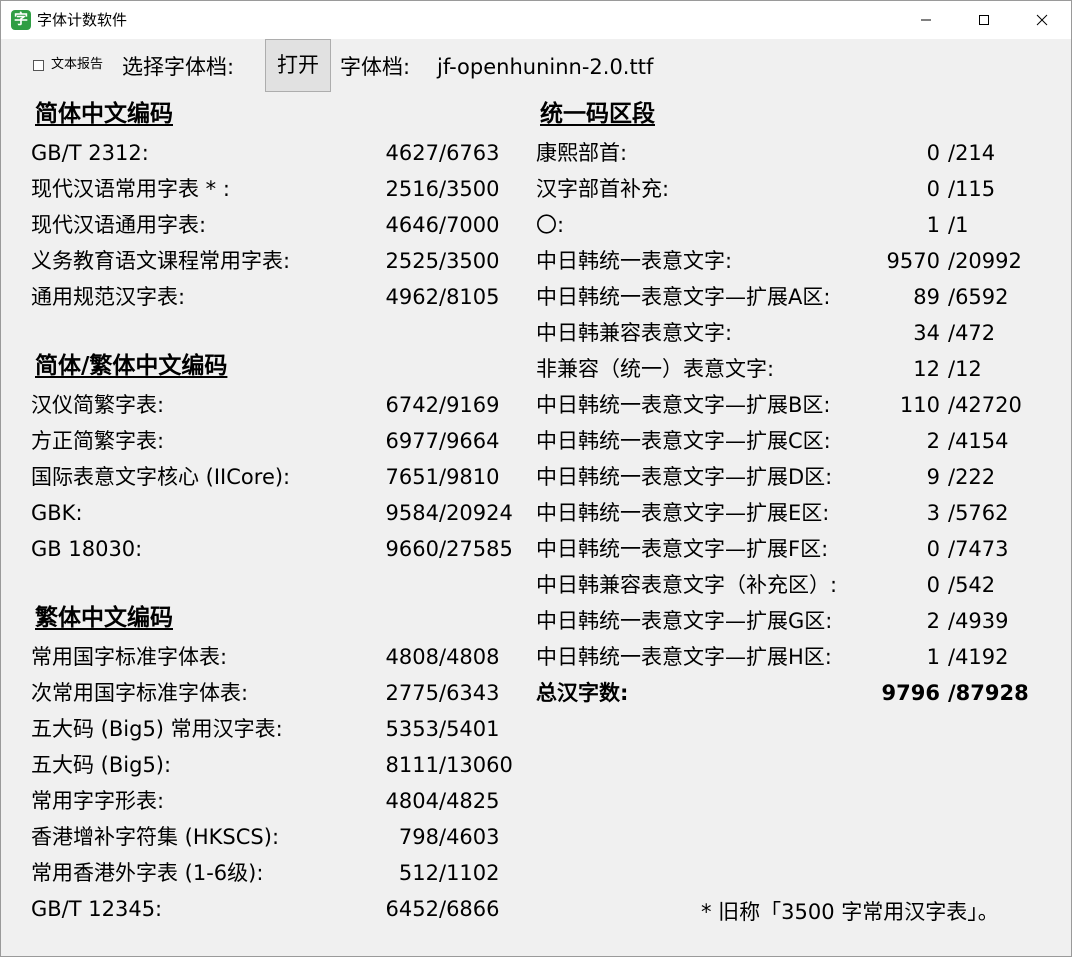 The height and width of the screenshot is (957, 1072). What do you see at coordinates (281, 805) in the screenshot?
I see `count-row: 常用字字形表: 4804/4825` at bounding box center [281, 805].